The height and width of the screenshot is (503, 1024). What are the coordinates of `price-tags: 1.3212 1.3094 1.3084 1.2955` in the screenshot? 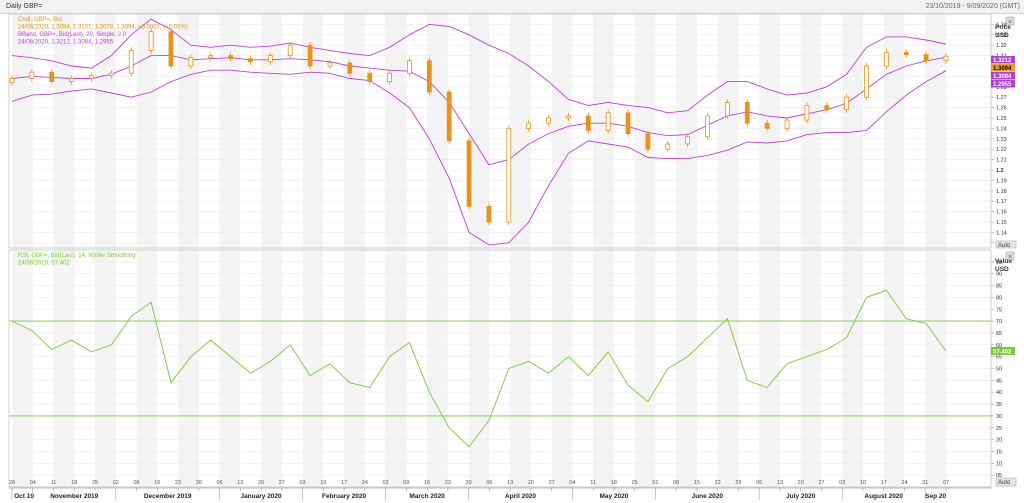 It's located at (1003, 72).